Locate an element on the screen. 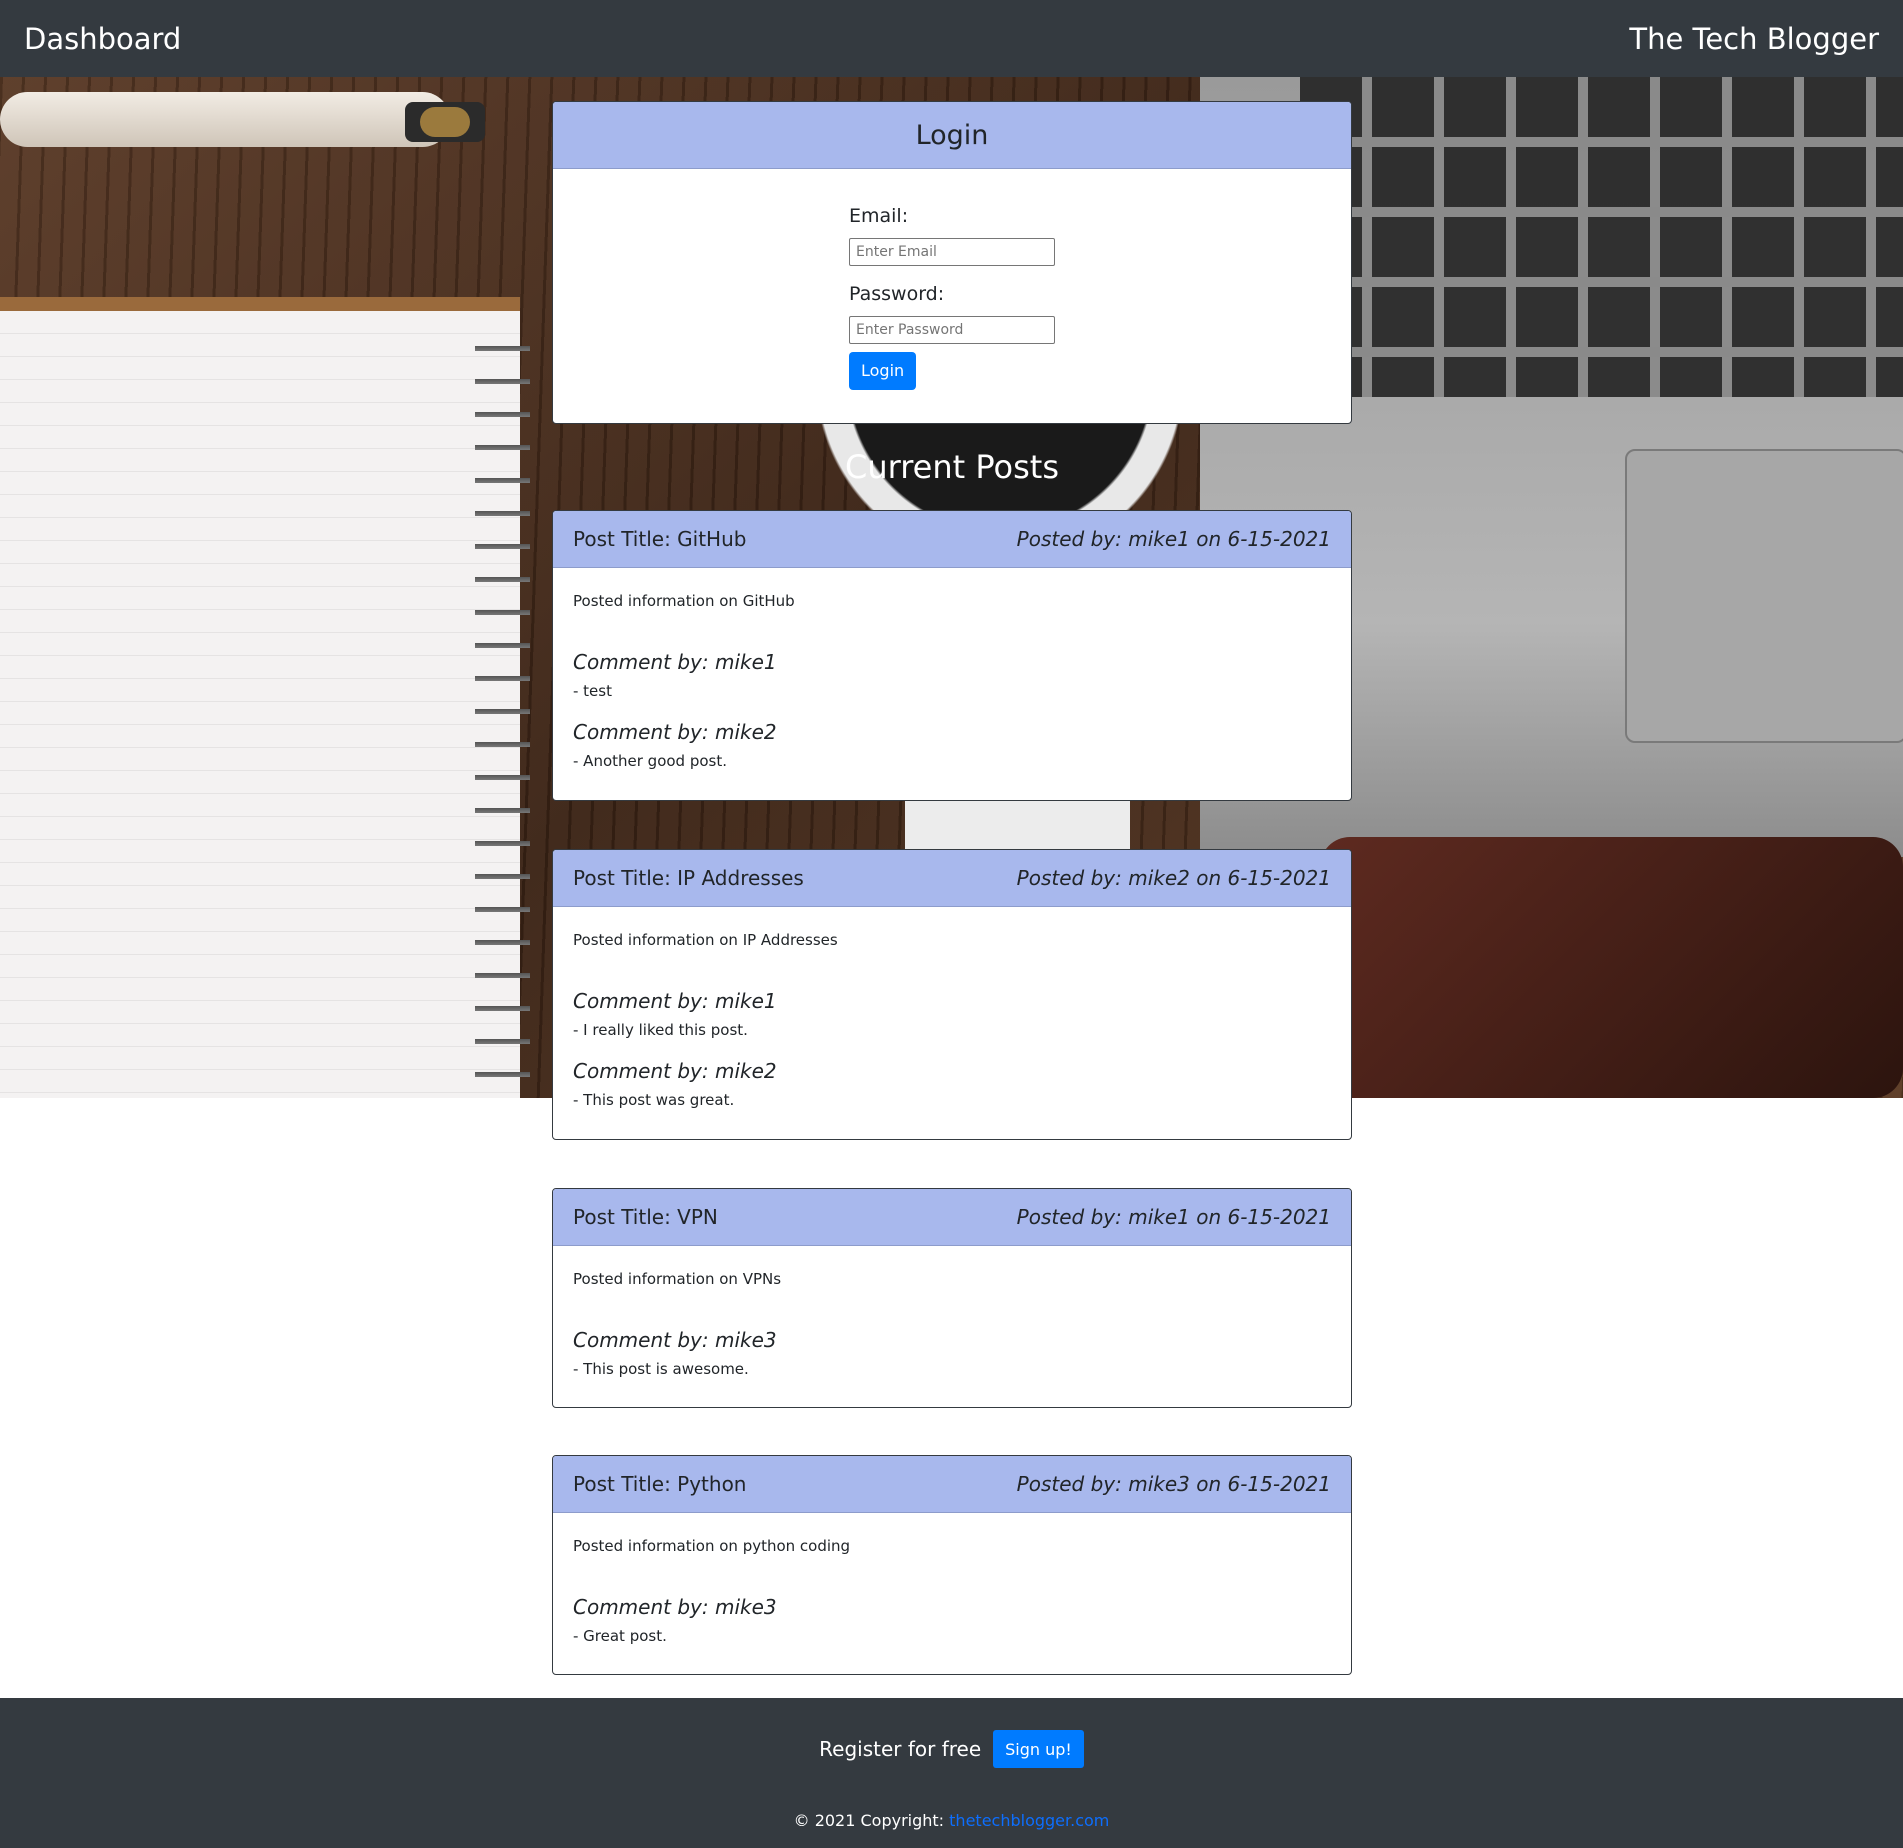 This screenshot has height=1848, width=1903. post-content: Posted information on VPNs is located at coordinates (677, 1279).